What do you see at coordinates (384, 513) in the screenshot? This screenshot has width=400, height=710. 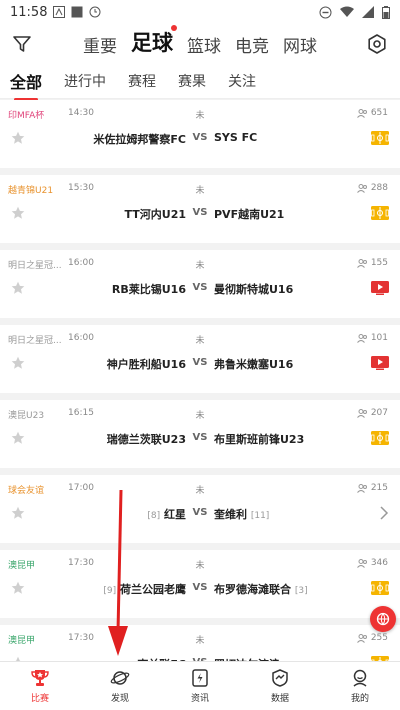 I see `chevron-right-icon` at bounding box center [384, 513].